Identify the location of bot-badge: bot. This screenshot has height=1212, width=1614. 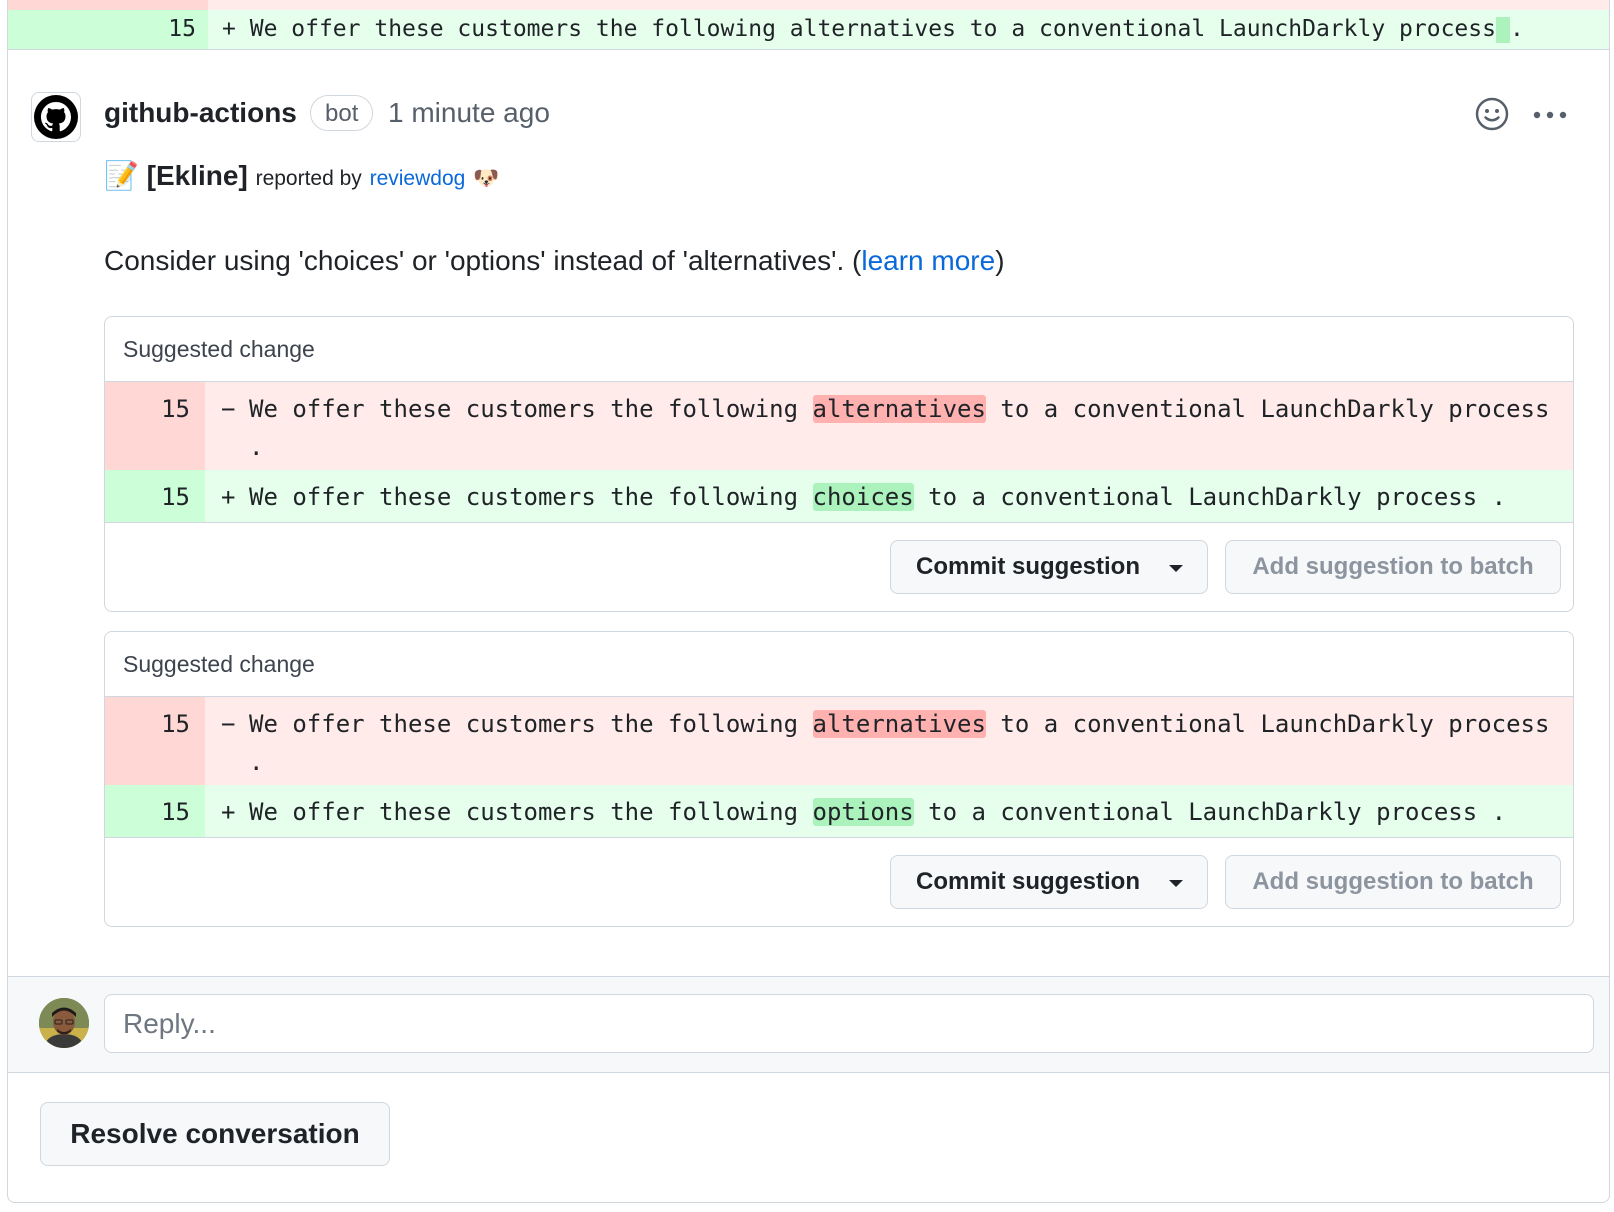
(342, 113).